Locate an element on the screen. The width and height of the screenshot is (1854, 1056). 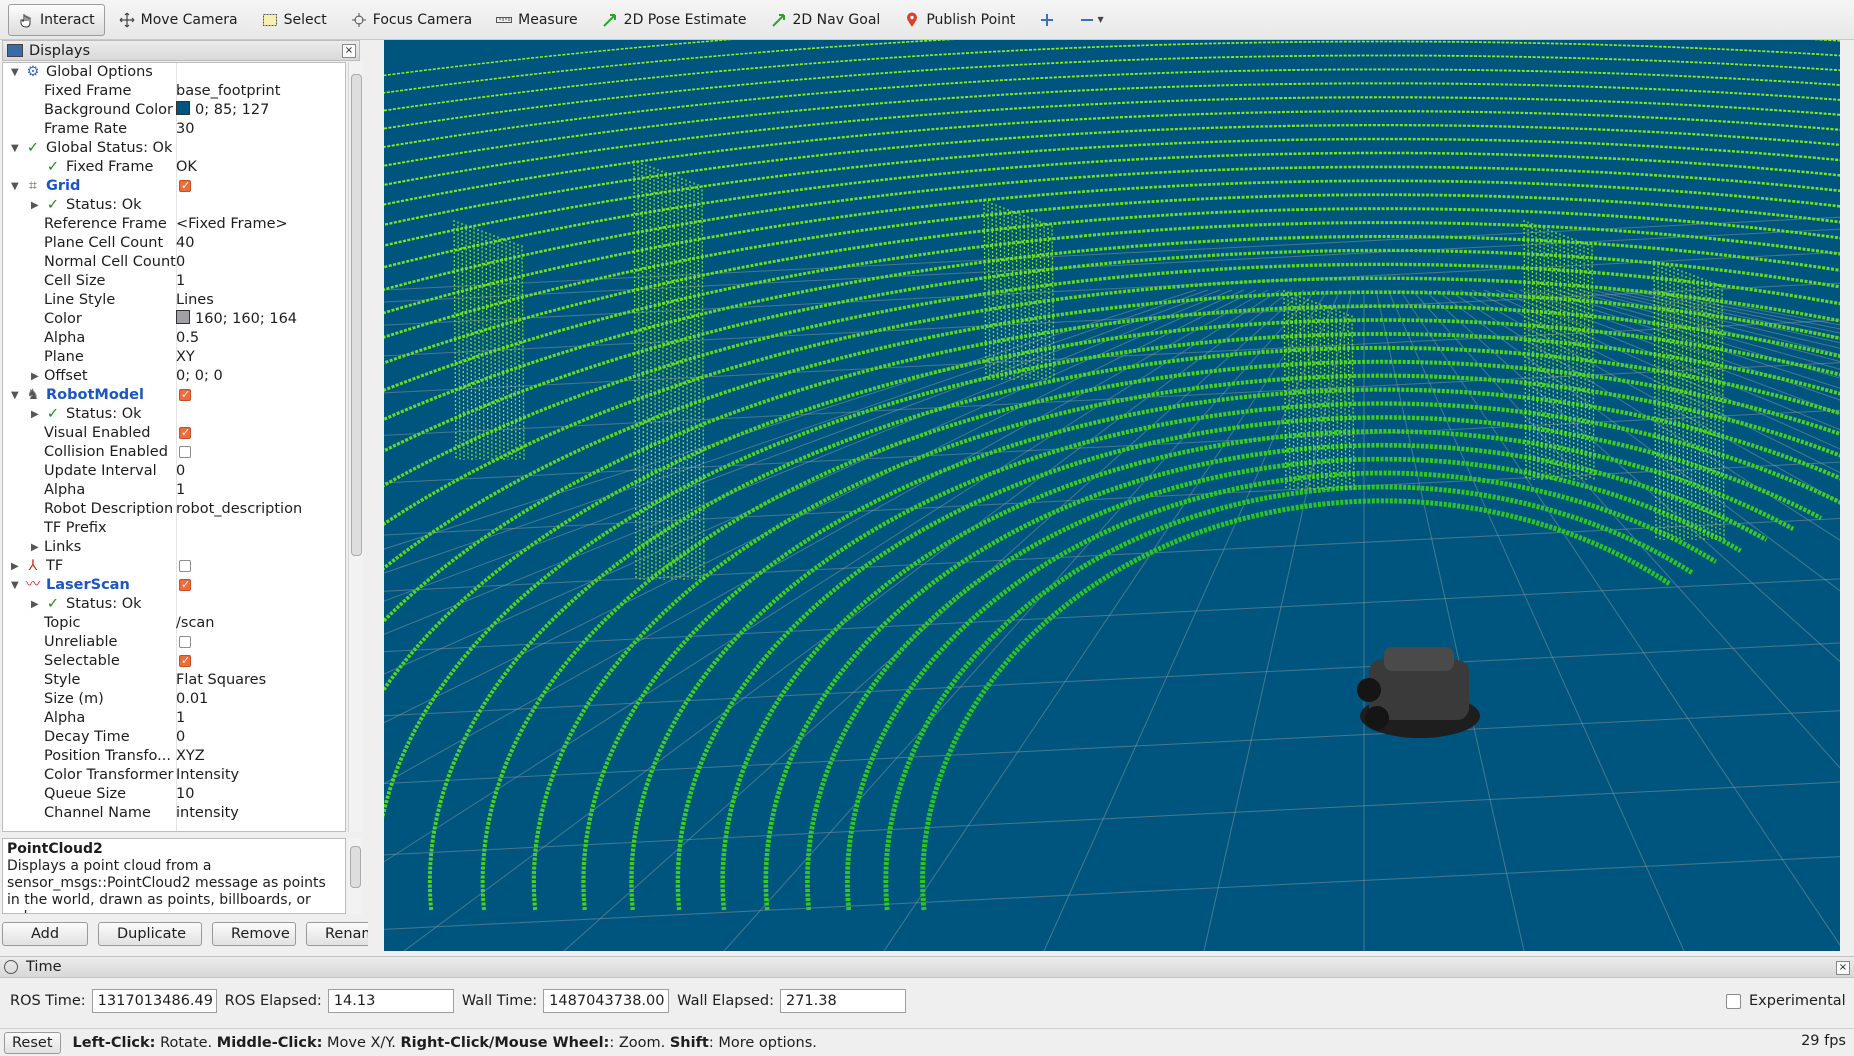
fixed-frame-value: base_footprint is located at coordinates (228, 91).